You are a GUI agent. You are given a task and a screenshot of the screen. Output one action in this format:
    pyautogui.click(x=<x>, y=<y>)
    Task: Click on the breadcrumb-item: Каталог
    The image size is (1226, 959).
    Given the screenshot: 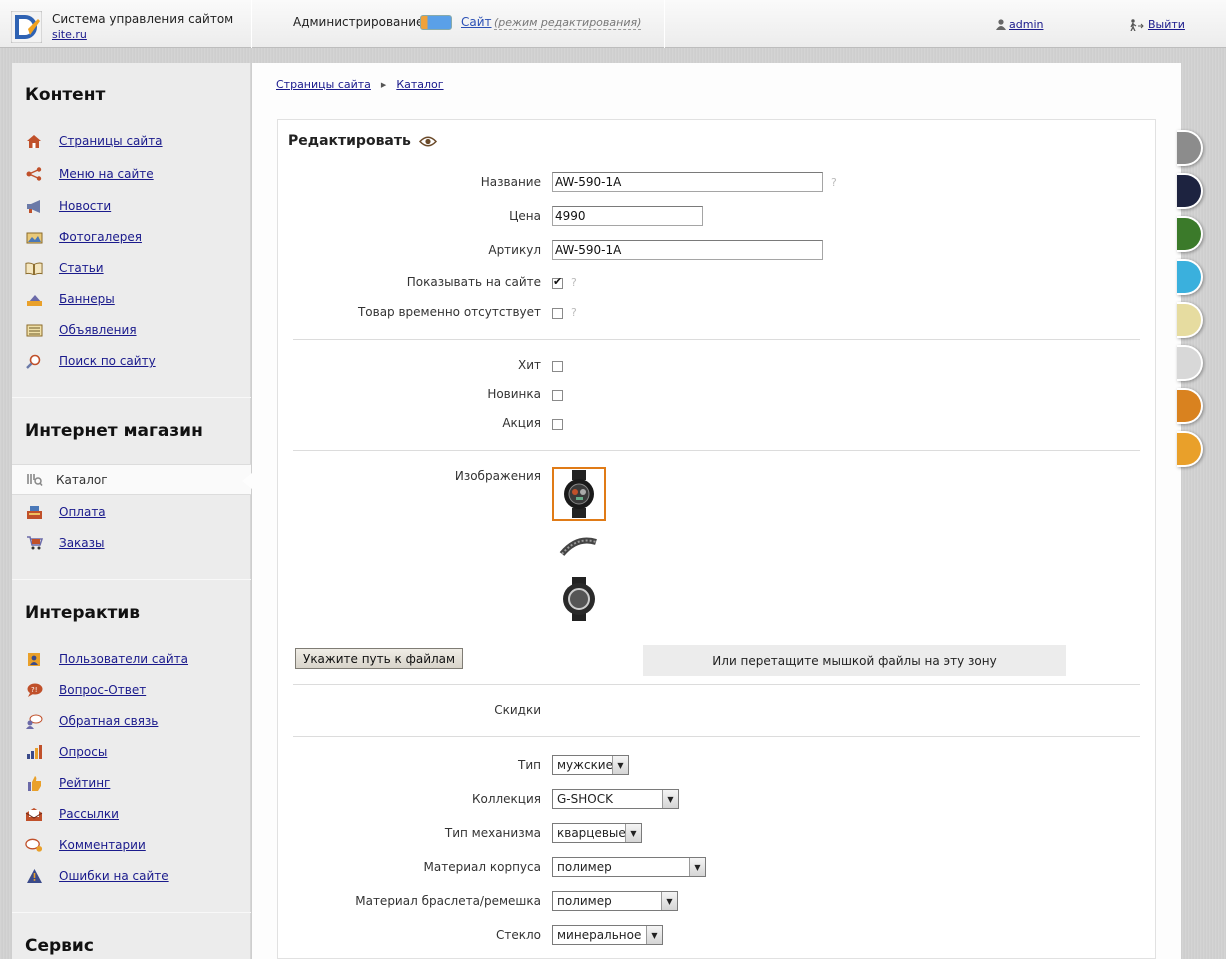 What is the action you would take?
    pyautogui.click(x=419, y=84)
    